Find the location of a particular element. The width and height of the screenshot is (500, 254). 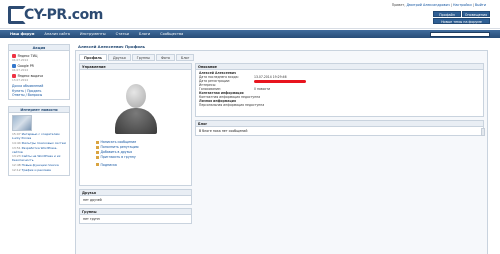

subscribe-link: Подписка is located at coordinates (142, 165).